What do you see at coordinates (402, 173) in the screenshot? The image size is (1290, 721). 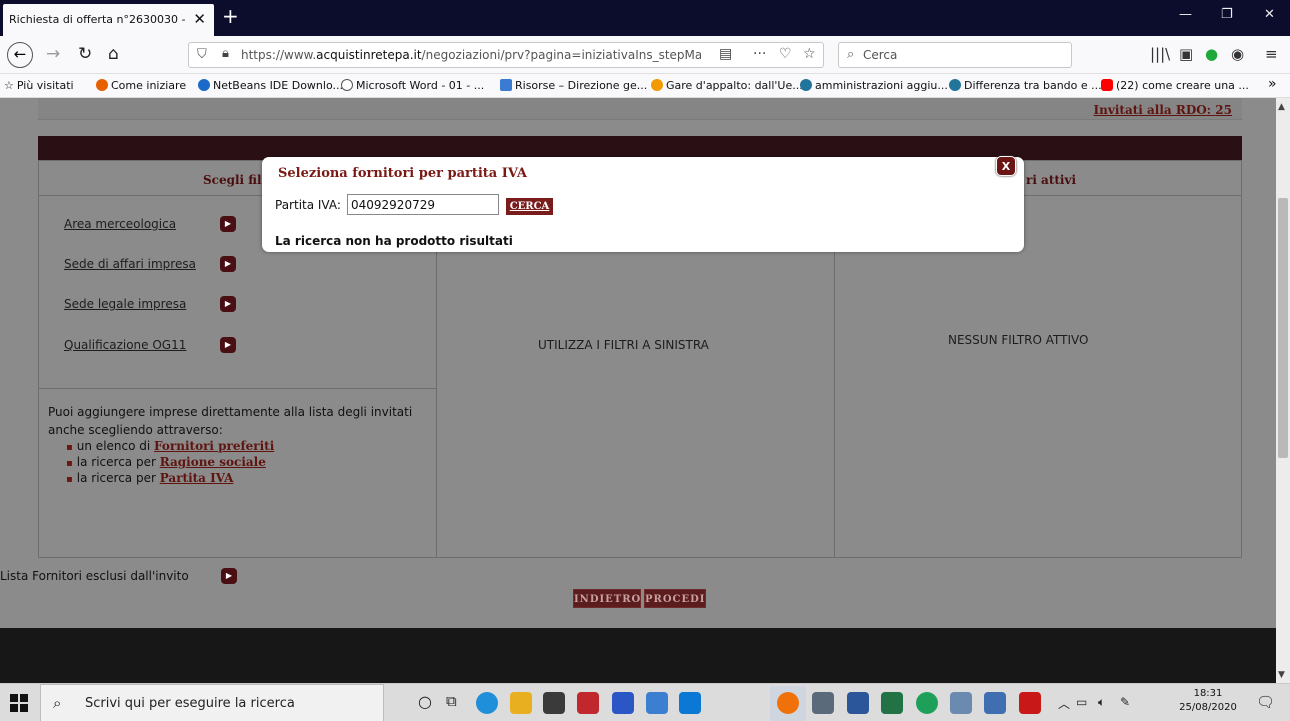 I see `dialog-title: Seleziona fornitori per partita IVA` at bounding box center [402, 173].